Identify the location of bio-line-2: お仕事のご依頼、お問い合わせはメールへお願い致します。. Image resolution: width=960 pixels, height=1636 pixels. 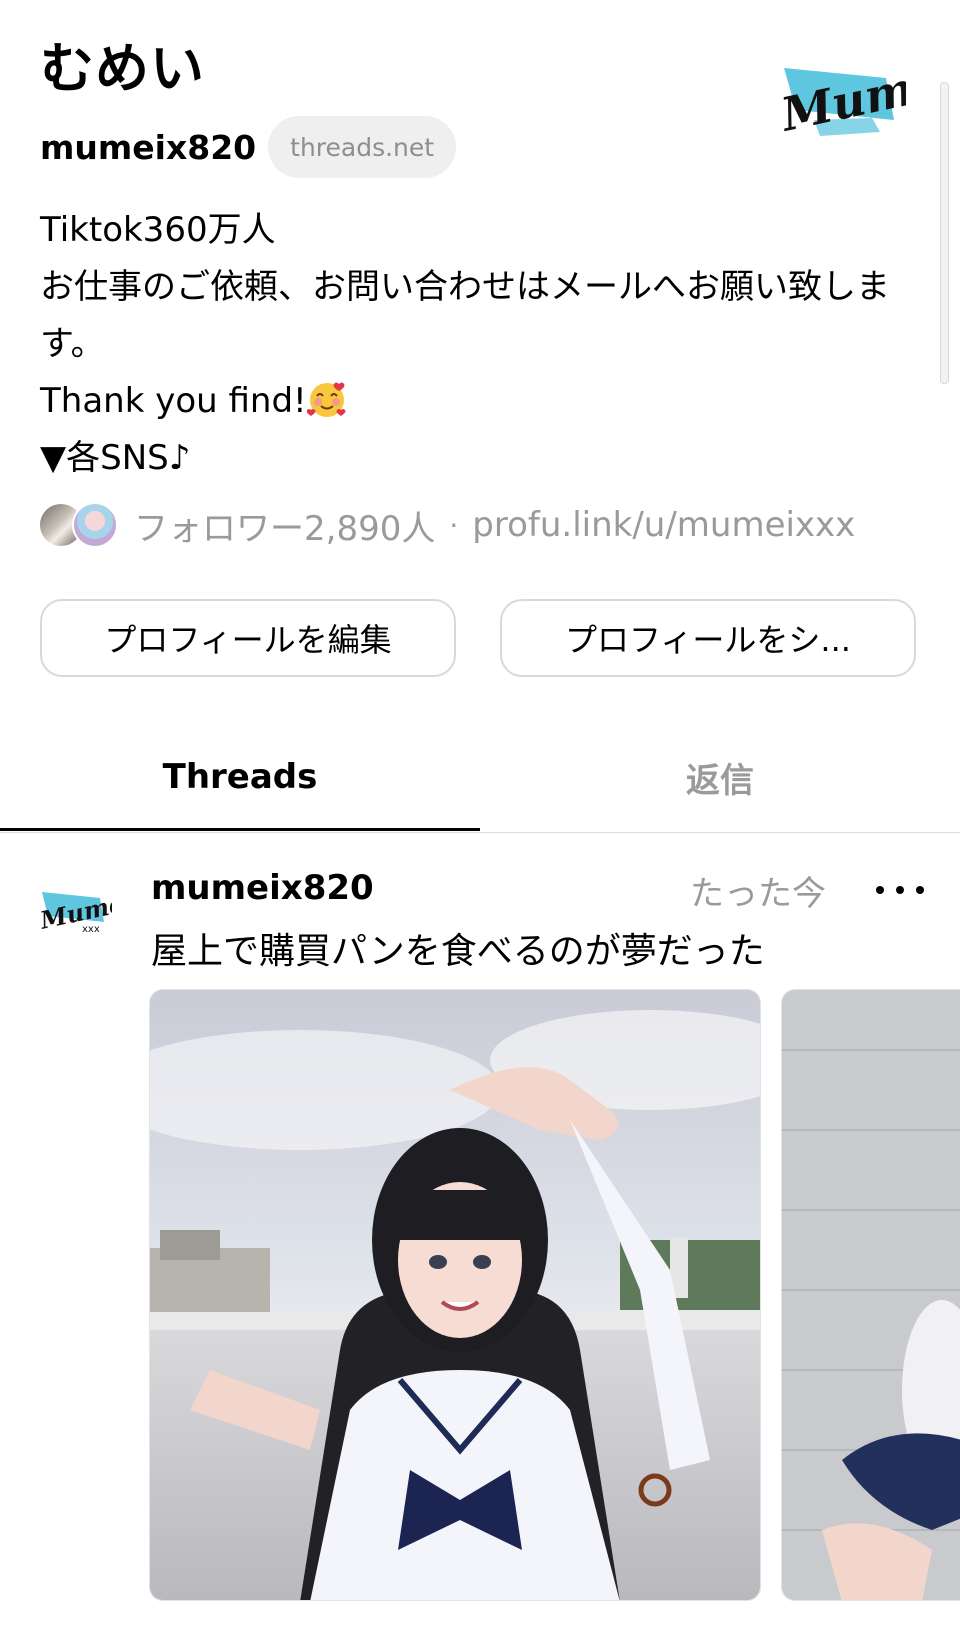
(465, 315).